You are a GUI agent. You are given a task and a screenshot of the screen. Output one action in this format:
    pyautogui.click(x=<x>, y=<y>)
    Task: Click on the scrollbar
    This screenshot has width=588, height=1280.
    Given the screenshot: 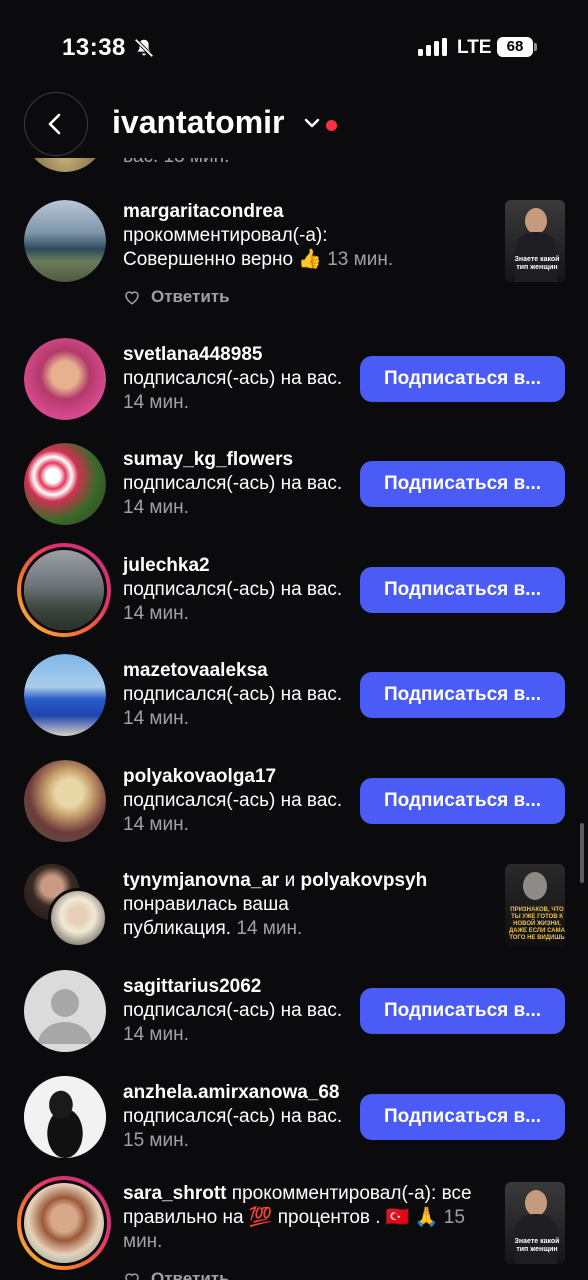 What is the action you would take?
    pyautogui.click(x=582, y=853)
    